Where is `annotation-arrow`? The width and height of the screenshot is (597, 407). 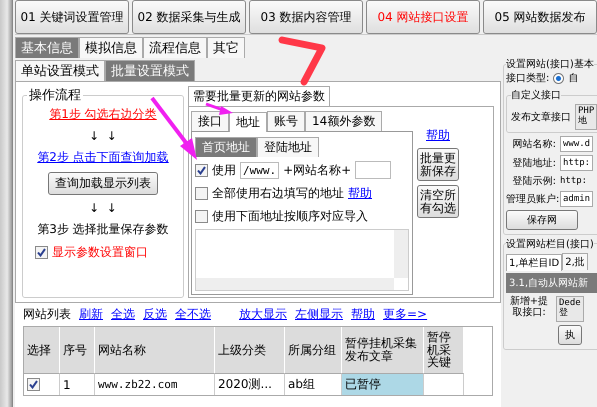 annotation-arrow is located at coordinates (219, 108).